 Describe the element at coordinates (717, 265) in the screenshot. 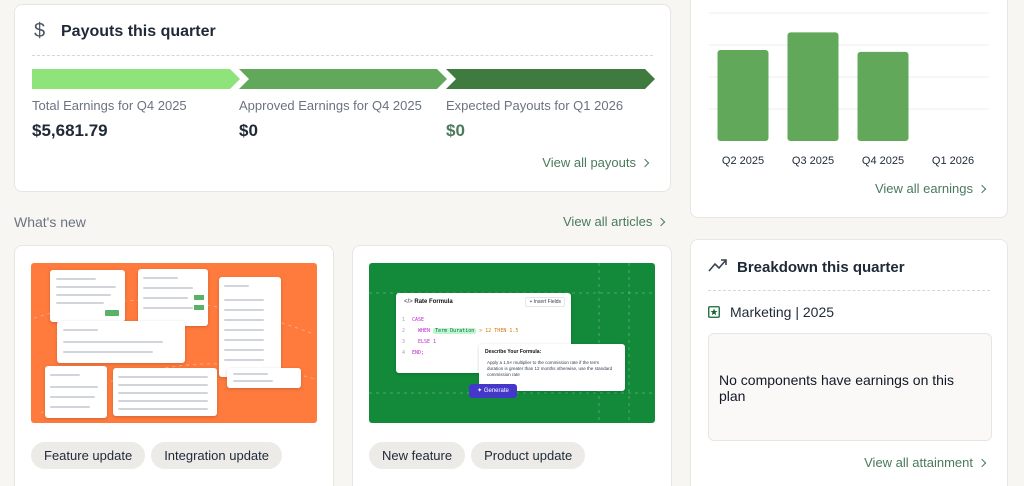

I see `trend-up-icon` at that location.